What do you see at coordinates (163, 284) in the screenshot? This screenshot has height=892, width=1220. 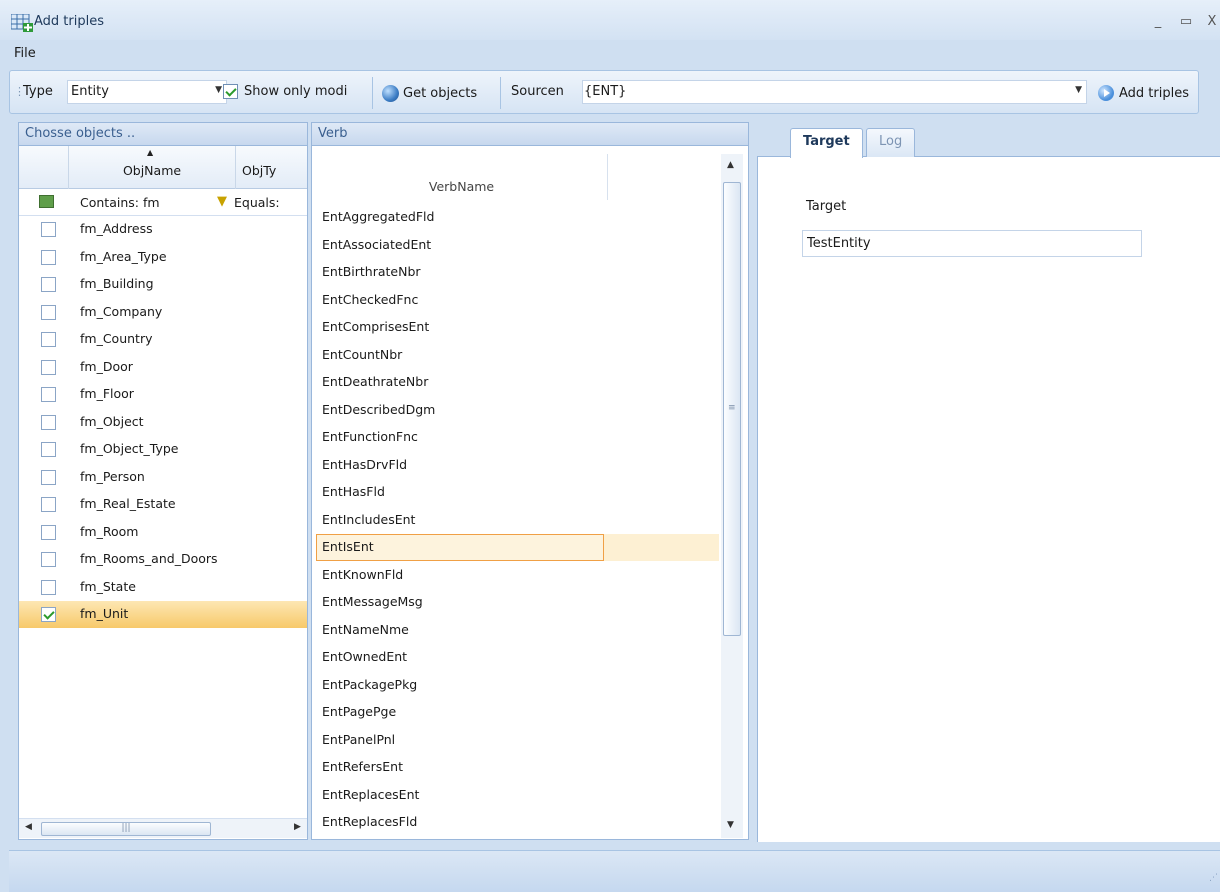 I see `table-row: fm_Building` at bounding box center [163, 284].